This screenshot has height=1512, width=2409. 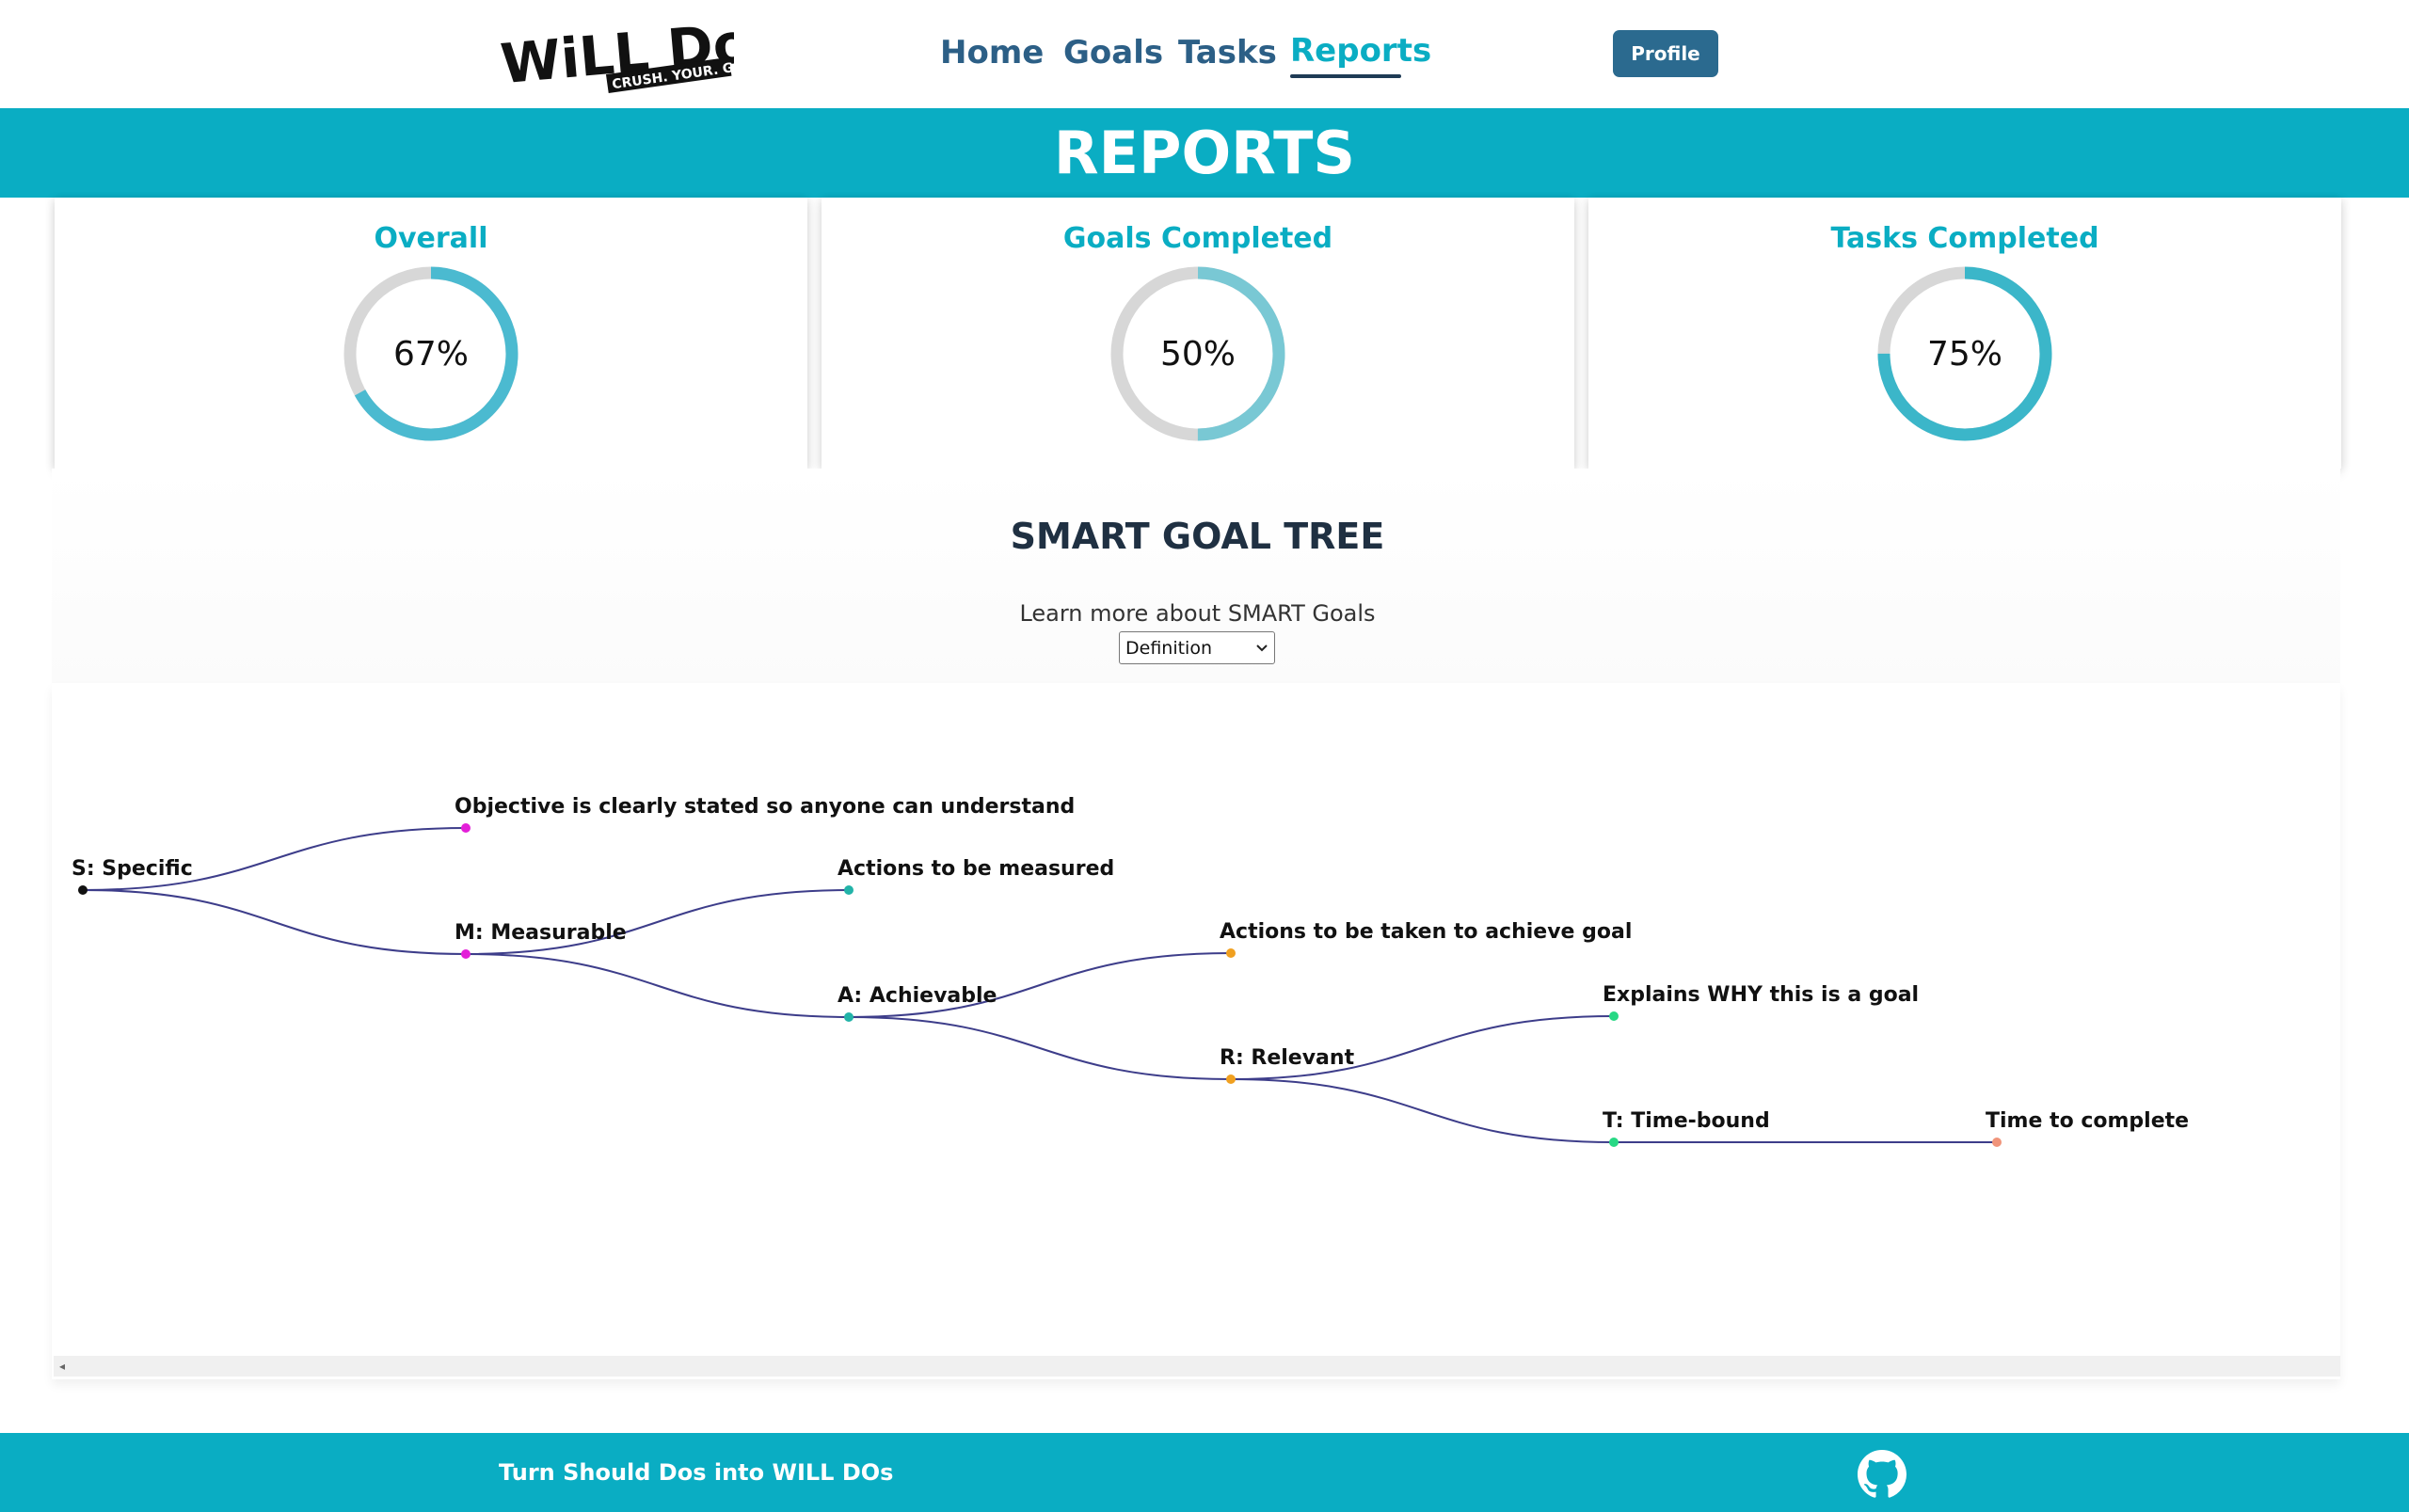 I want to click on profile-button: Profile, so click(x=1665, y=54).